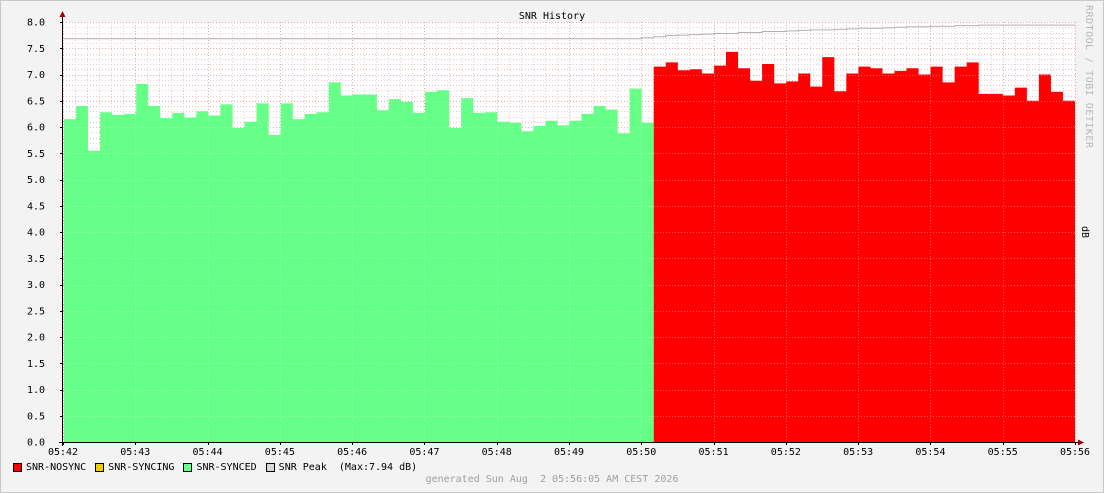  What do you see at coordinates (36, 180) in the screenshot?
I see `y-tick-label: 5.0` at bounding box center [36, 180].